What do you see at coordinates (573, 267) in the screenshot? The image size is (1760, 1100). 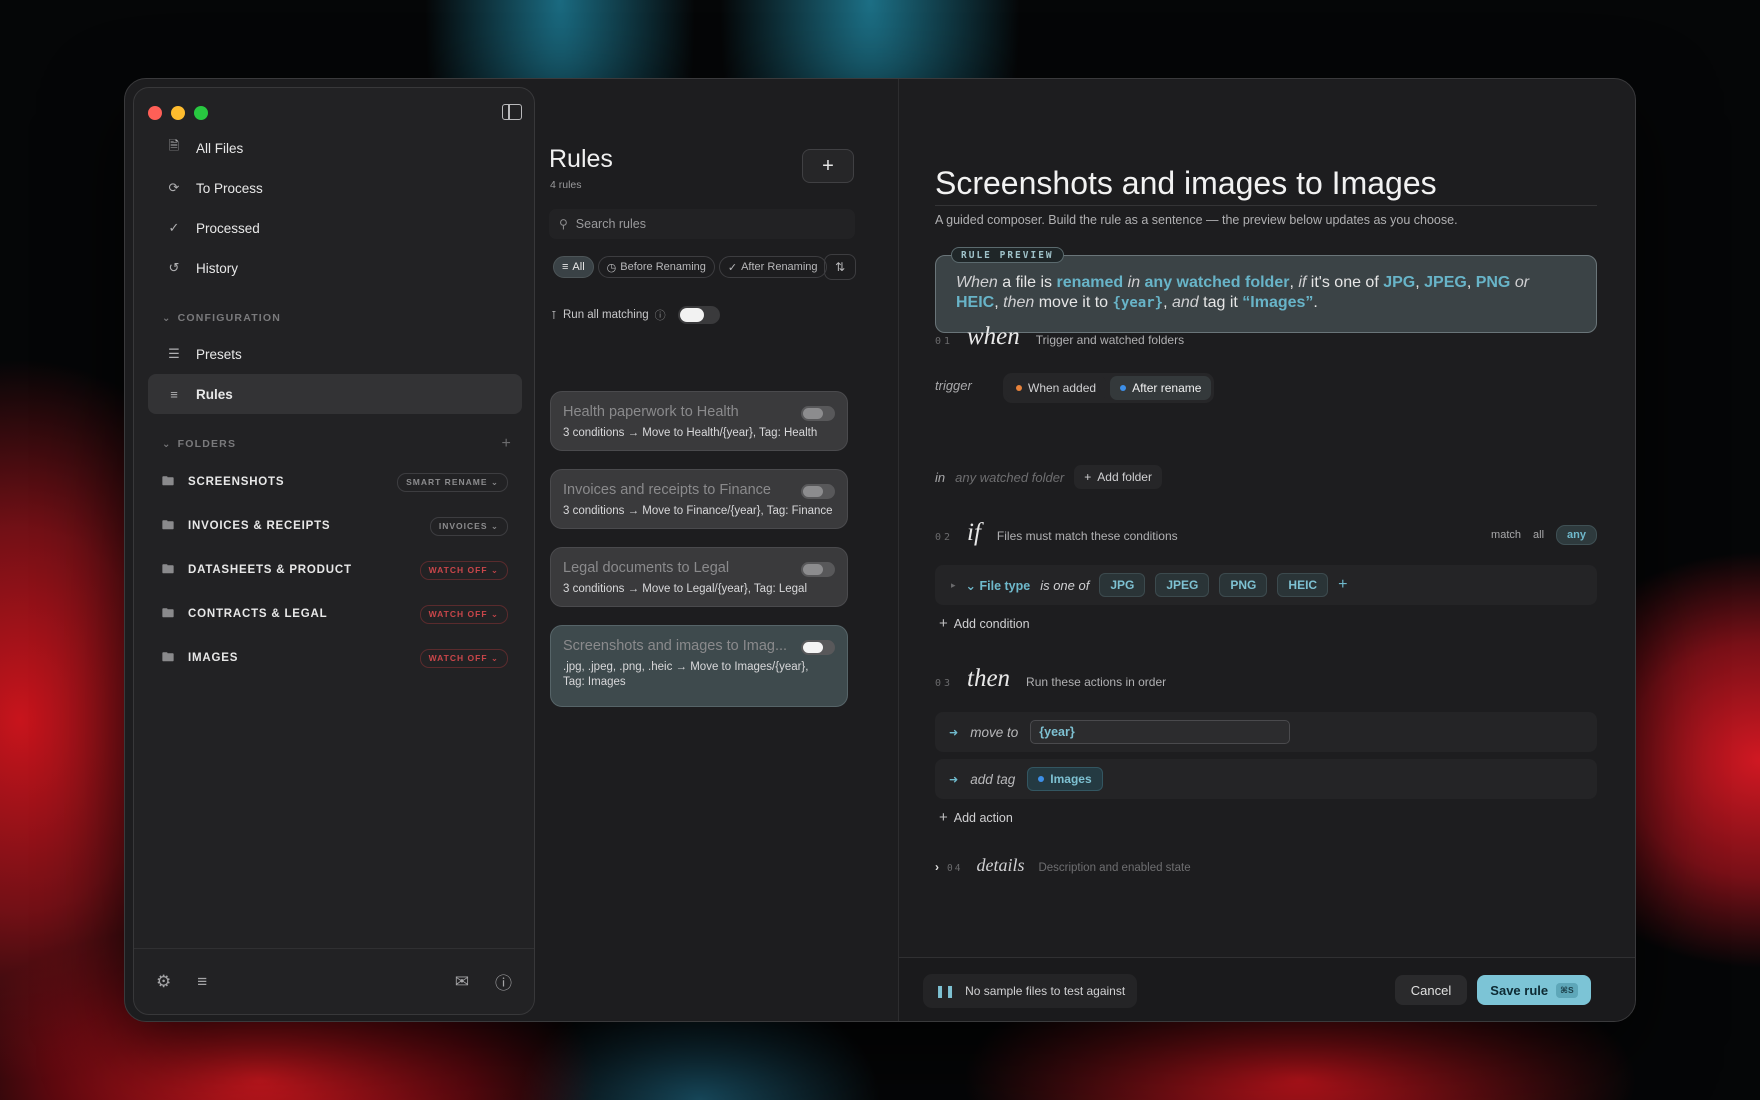 I see `filter-all: ≡ All` at bounding box center [573, 267].